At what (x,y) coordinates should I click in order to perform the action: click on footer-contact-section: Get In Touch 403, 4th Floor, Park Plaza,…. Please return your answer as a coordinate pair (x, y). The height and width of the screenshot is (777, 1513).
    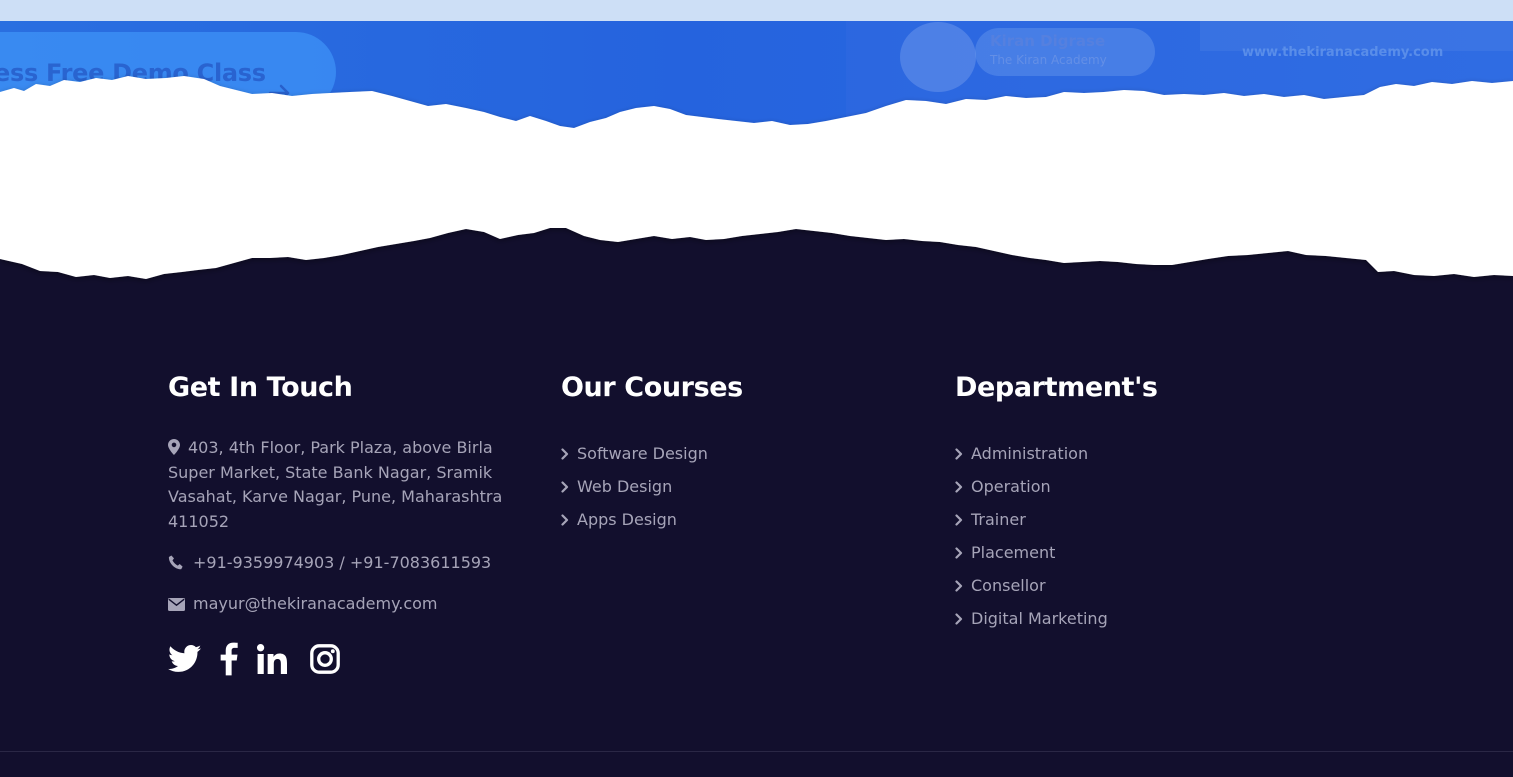
    Looking at the image, I should click on (353, 524).